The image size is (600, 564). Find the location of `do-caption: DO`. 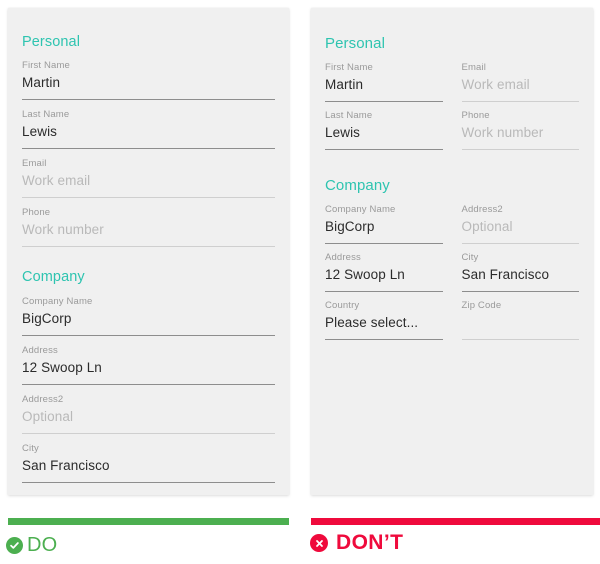

do-caption: DO is located at coordinates (31, 545).